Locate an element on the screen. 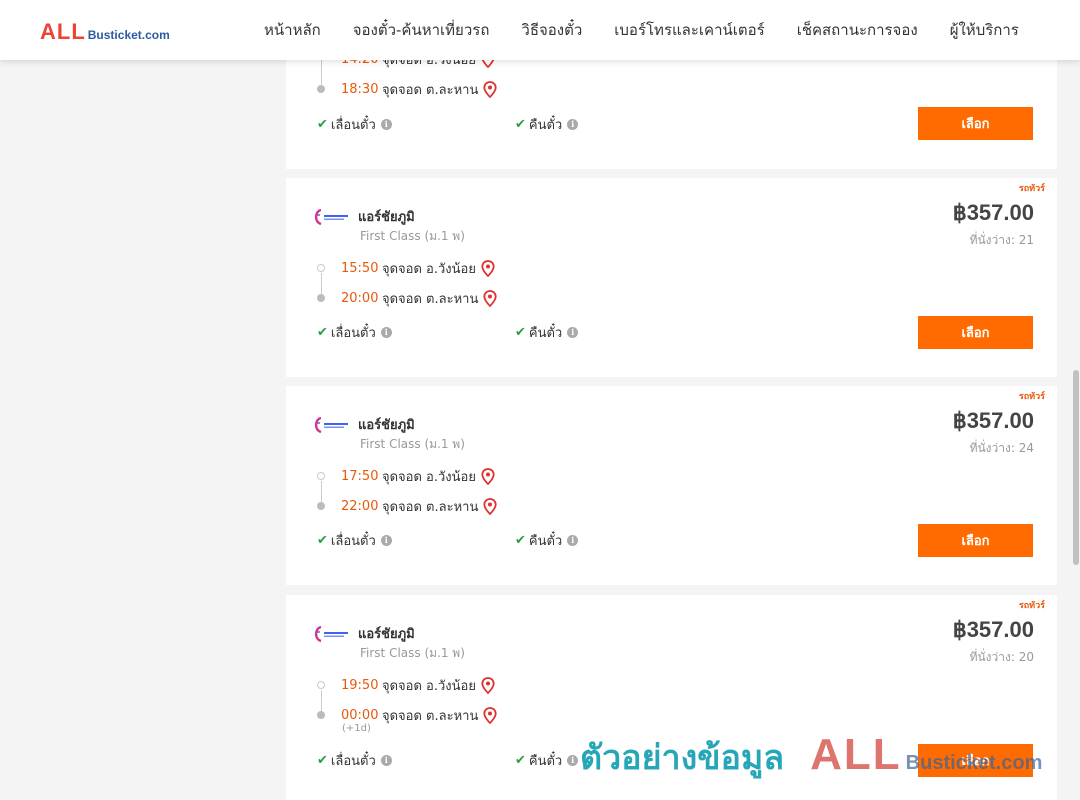 The image size is (1080, 800). arrival-time: 20:00 is located at coordinates (360, 298).